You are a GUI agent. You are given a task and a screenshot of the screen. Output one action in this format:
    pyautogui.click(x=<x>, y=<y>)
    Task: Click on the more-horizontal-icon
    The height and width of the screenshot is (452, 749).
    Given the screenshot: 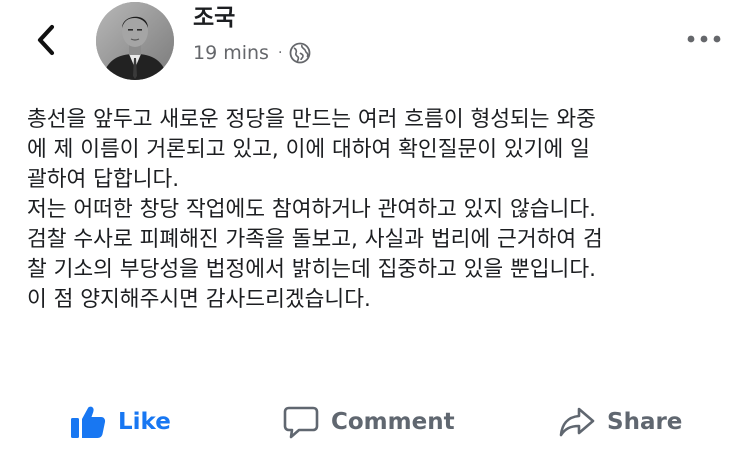 What is the action you would take?
    pyautogui.click(x=704, y=39)
    